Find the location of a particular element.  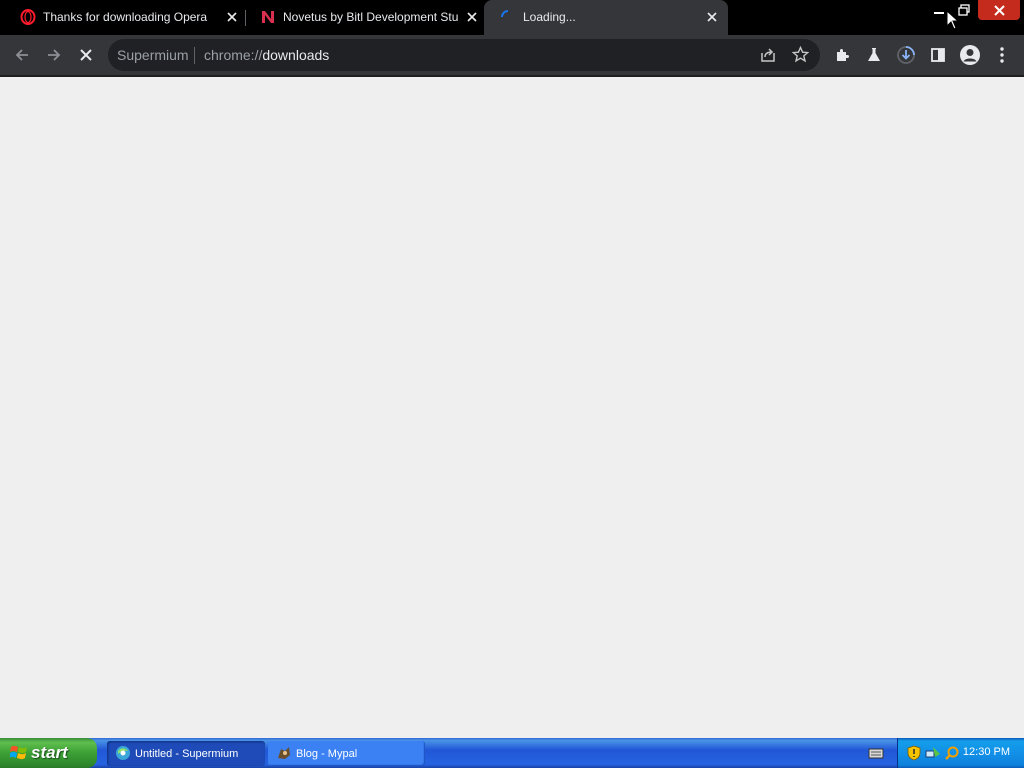

supermium-icon is located at coordinates (123, 753).